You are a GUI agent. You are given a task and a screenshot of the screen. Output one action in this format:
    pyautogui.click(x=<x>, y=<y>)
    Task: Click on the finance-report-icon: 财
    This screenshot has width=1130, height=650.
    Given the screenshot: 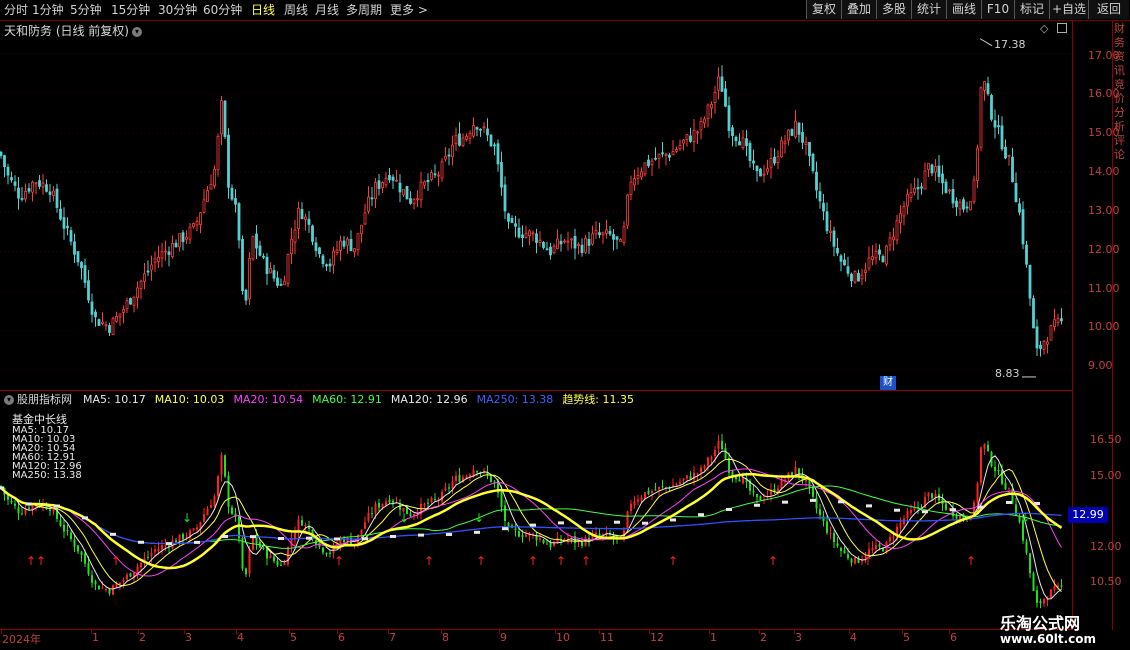 What is the action you would take?
    pyautogui.click(x=888, y=383)
    